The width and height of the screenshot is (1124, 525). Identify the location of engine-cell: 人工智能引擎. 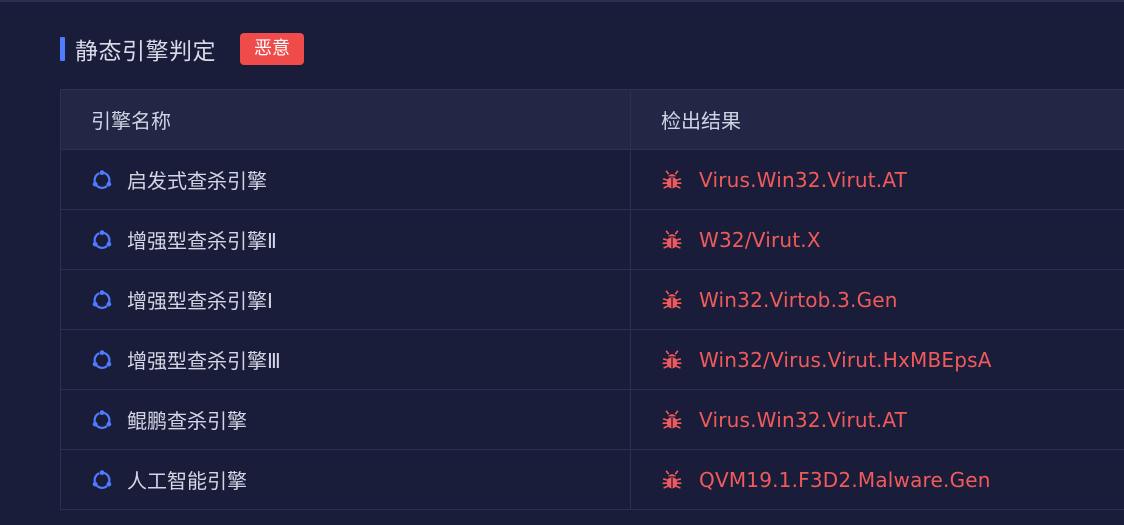
(346, 479).